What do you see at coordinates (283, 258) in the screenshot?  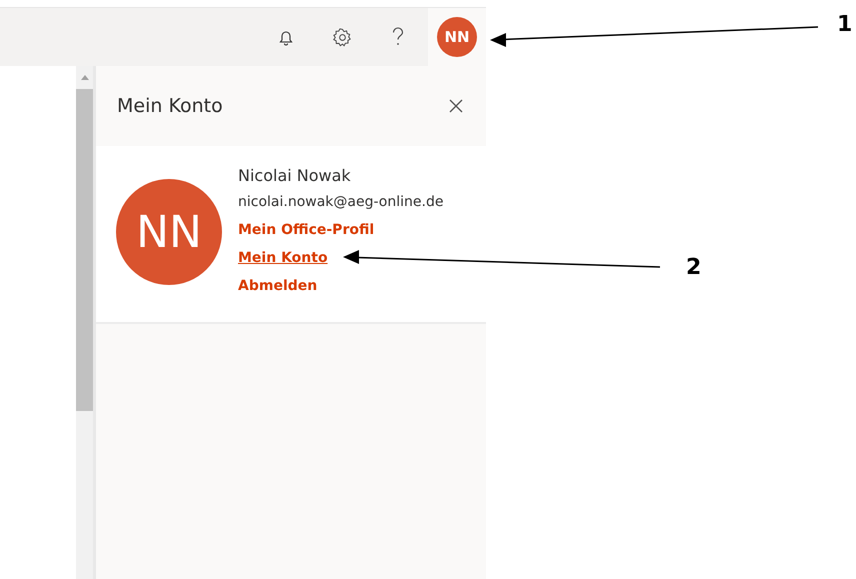 I see `account-link: Mein Konto` at bounding box center [283, 258].